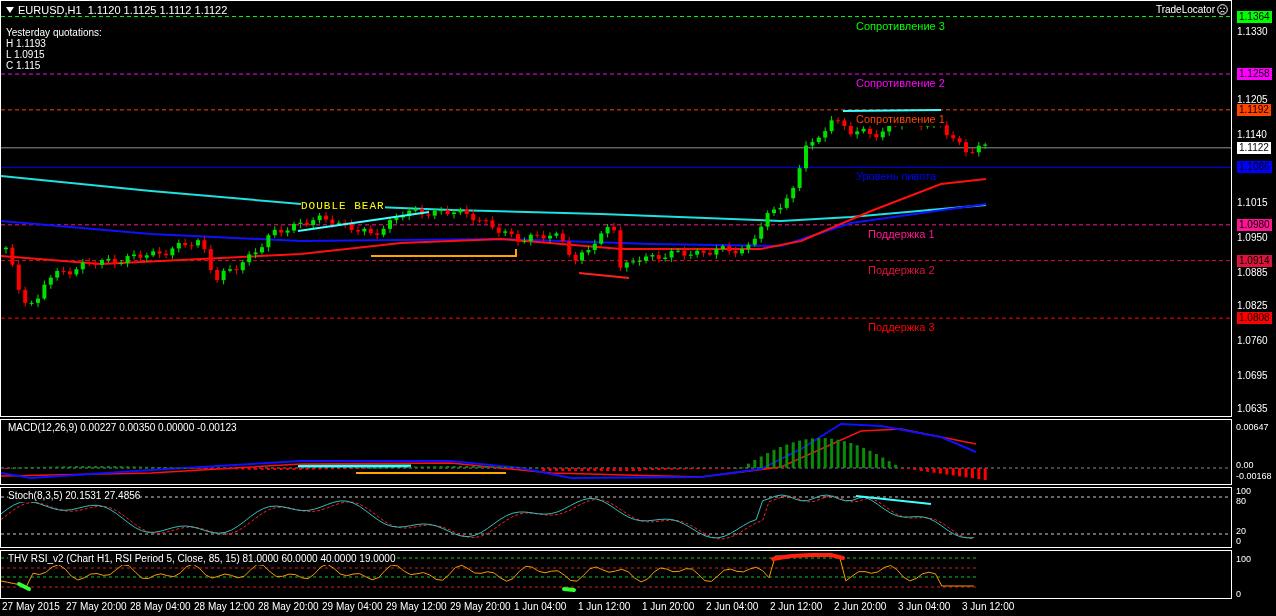  I want to click on price-tick-label: 1.1205, so click(1252, 99).